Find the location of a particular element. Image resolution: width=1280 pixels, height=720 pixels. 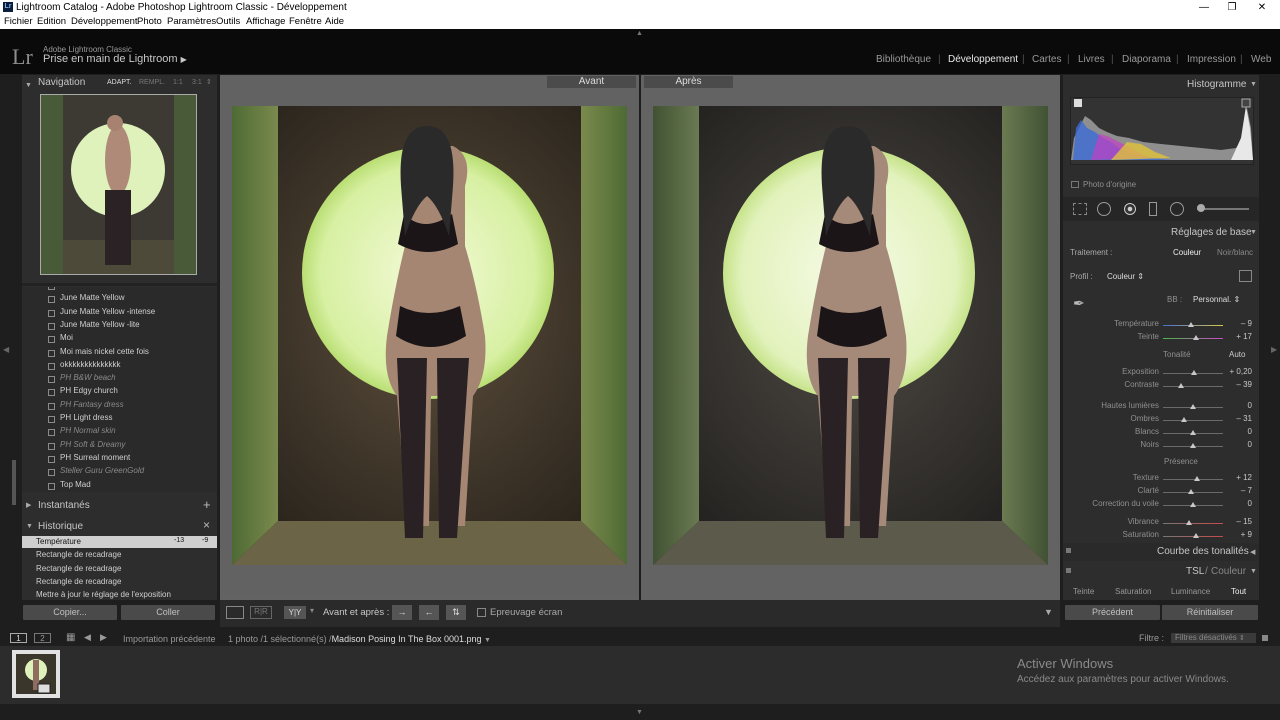

copy-before-to-after-icon: → is located at coordinates (402, 612).